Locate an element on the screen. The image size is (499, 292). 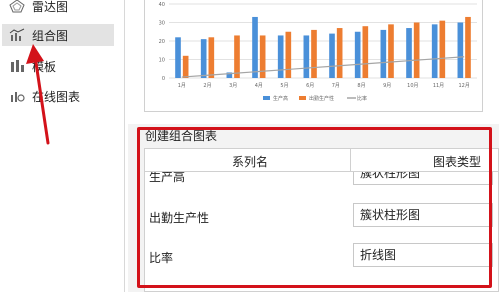
x-tick-label: 3月 is located at coordinates (233, 86).